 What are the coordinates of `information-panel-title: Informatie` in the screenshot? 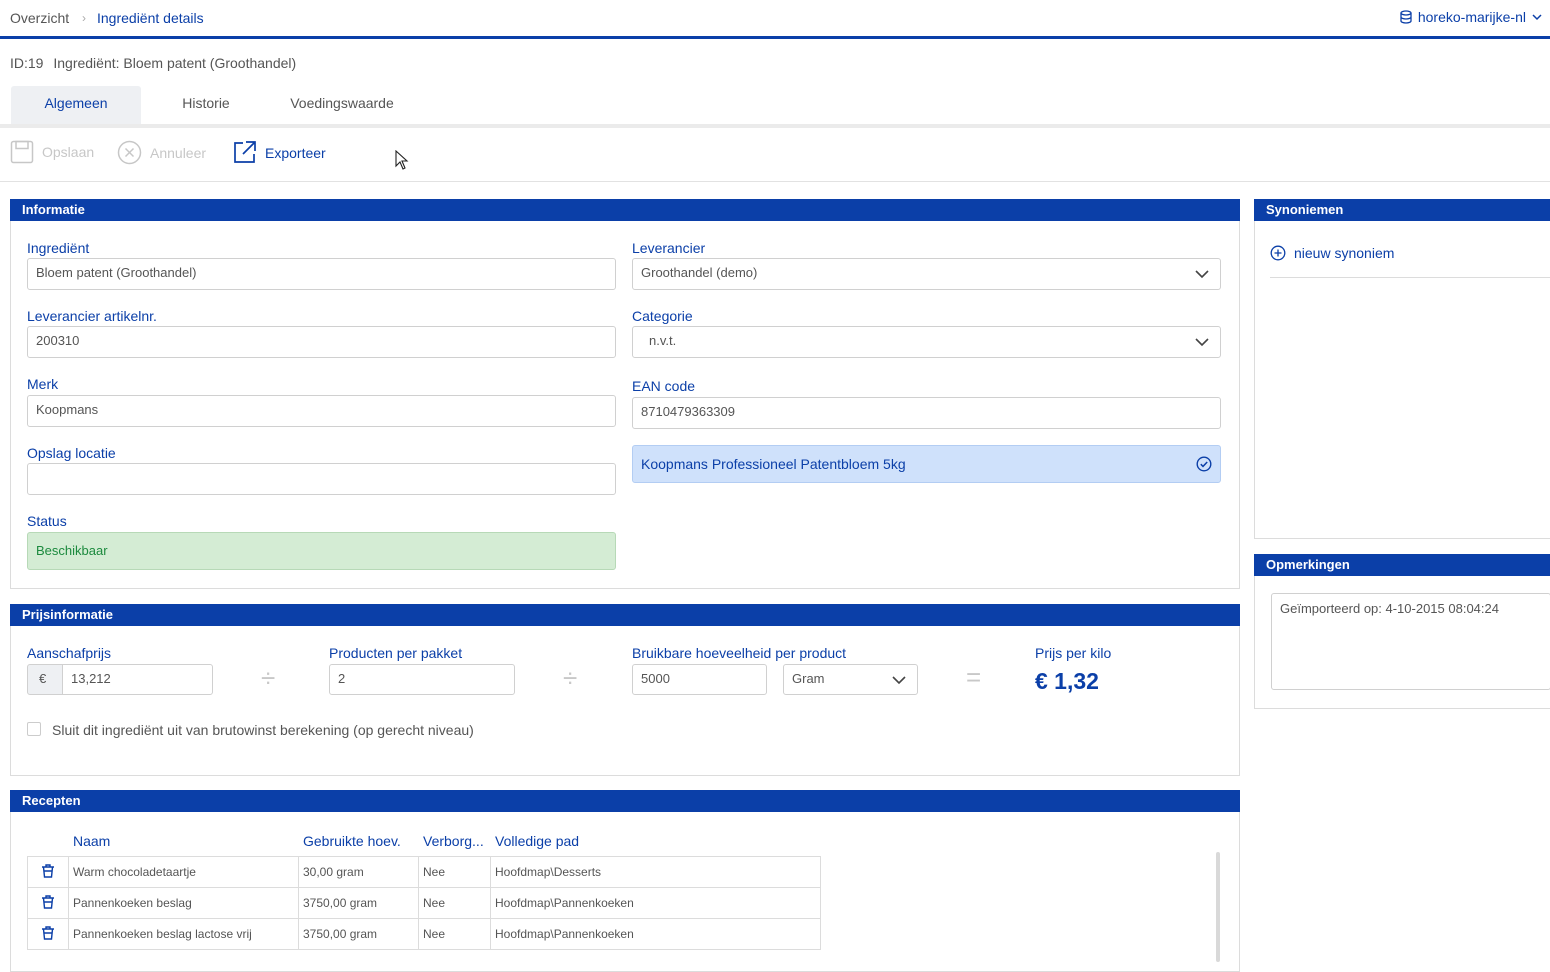 It's located at (625, 210).